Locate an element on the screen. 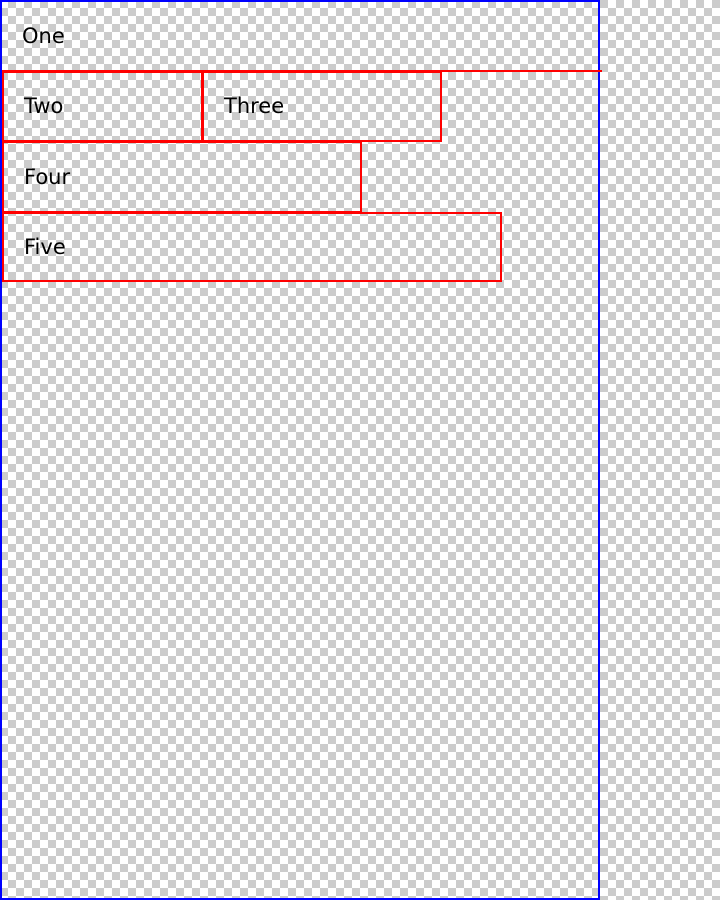  box-five-label: Five is located at coordinates (45, 246).